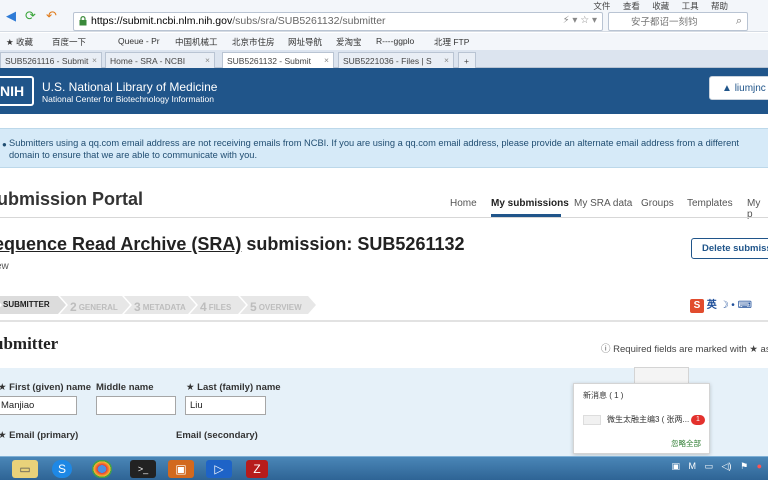  I want to click on step-files: 4 FILES, so click(218, 305).